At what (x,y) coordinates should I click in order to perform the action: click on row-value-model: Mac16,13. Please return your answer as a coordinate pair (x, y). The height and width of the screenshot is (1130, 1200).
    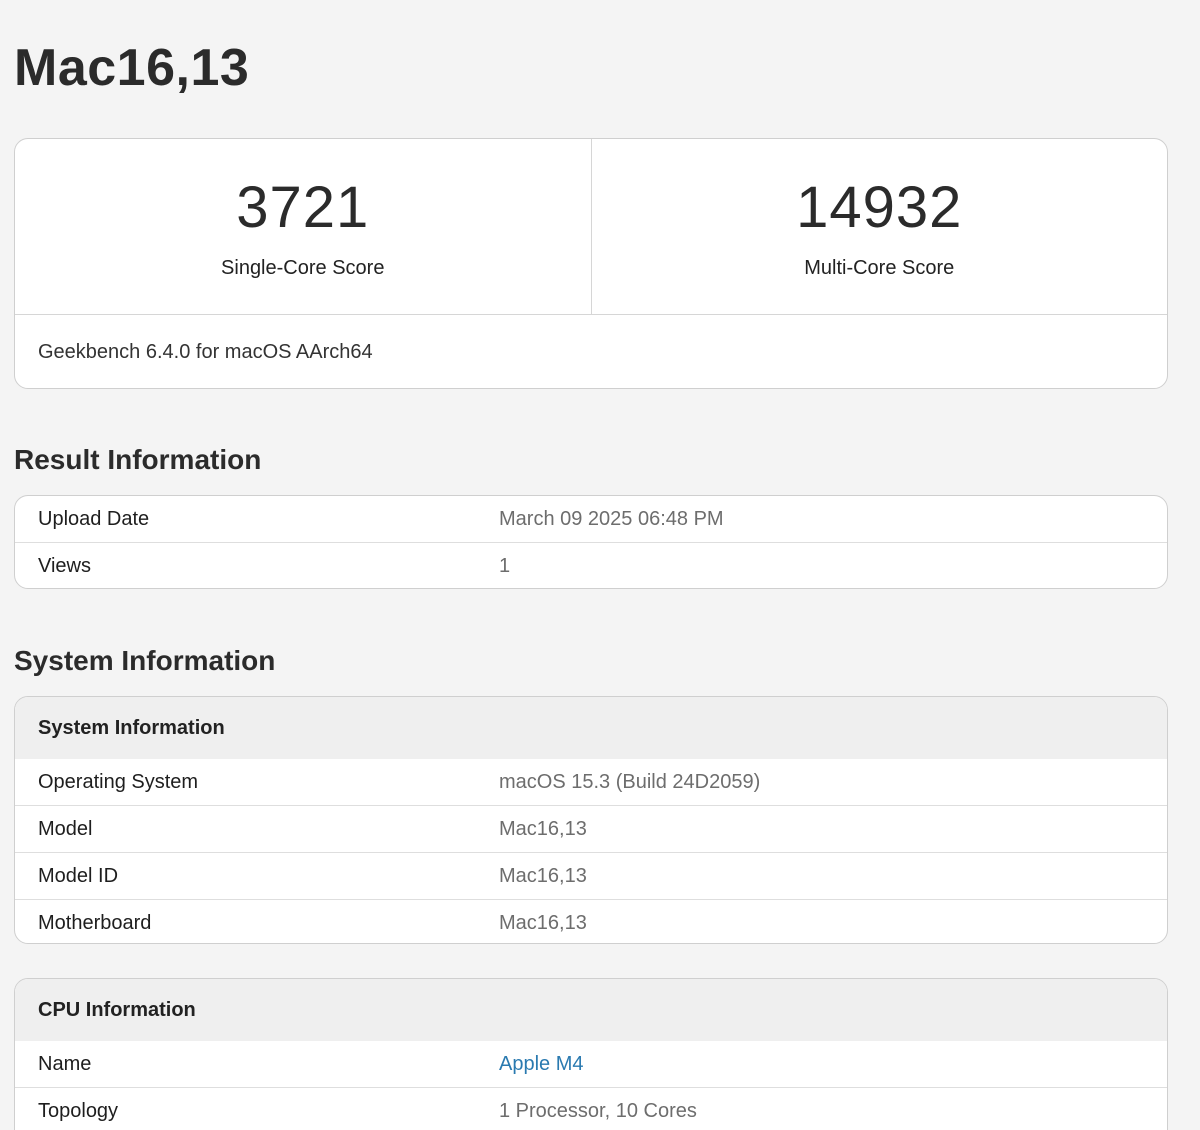
    Looking at the image, I should click on (543, 828).